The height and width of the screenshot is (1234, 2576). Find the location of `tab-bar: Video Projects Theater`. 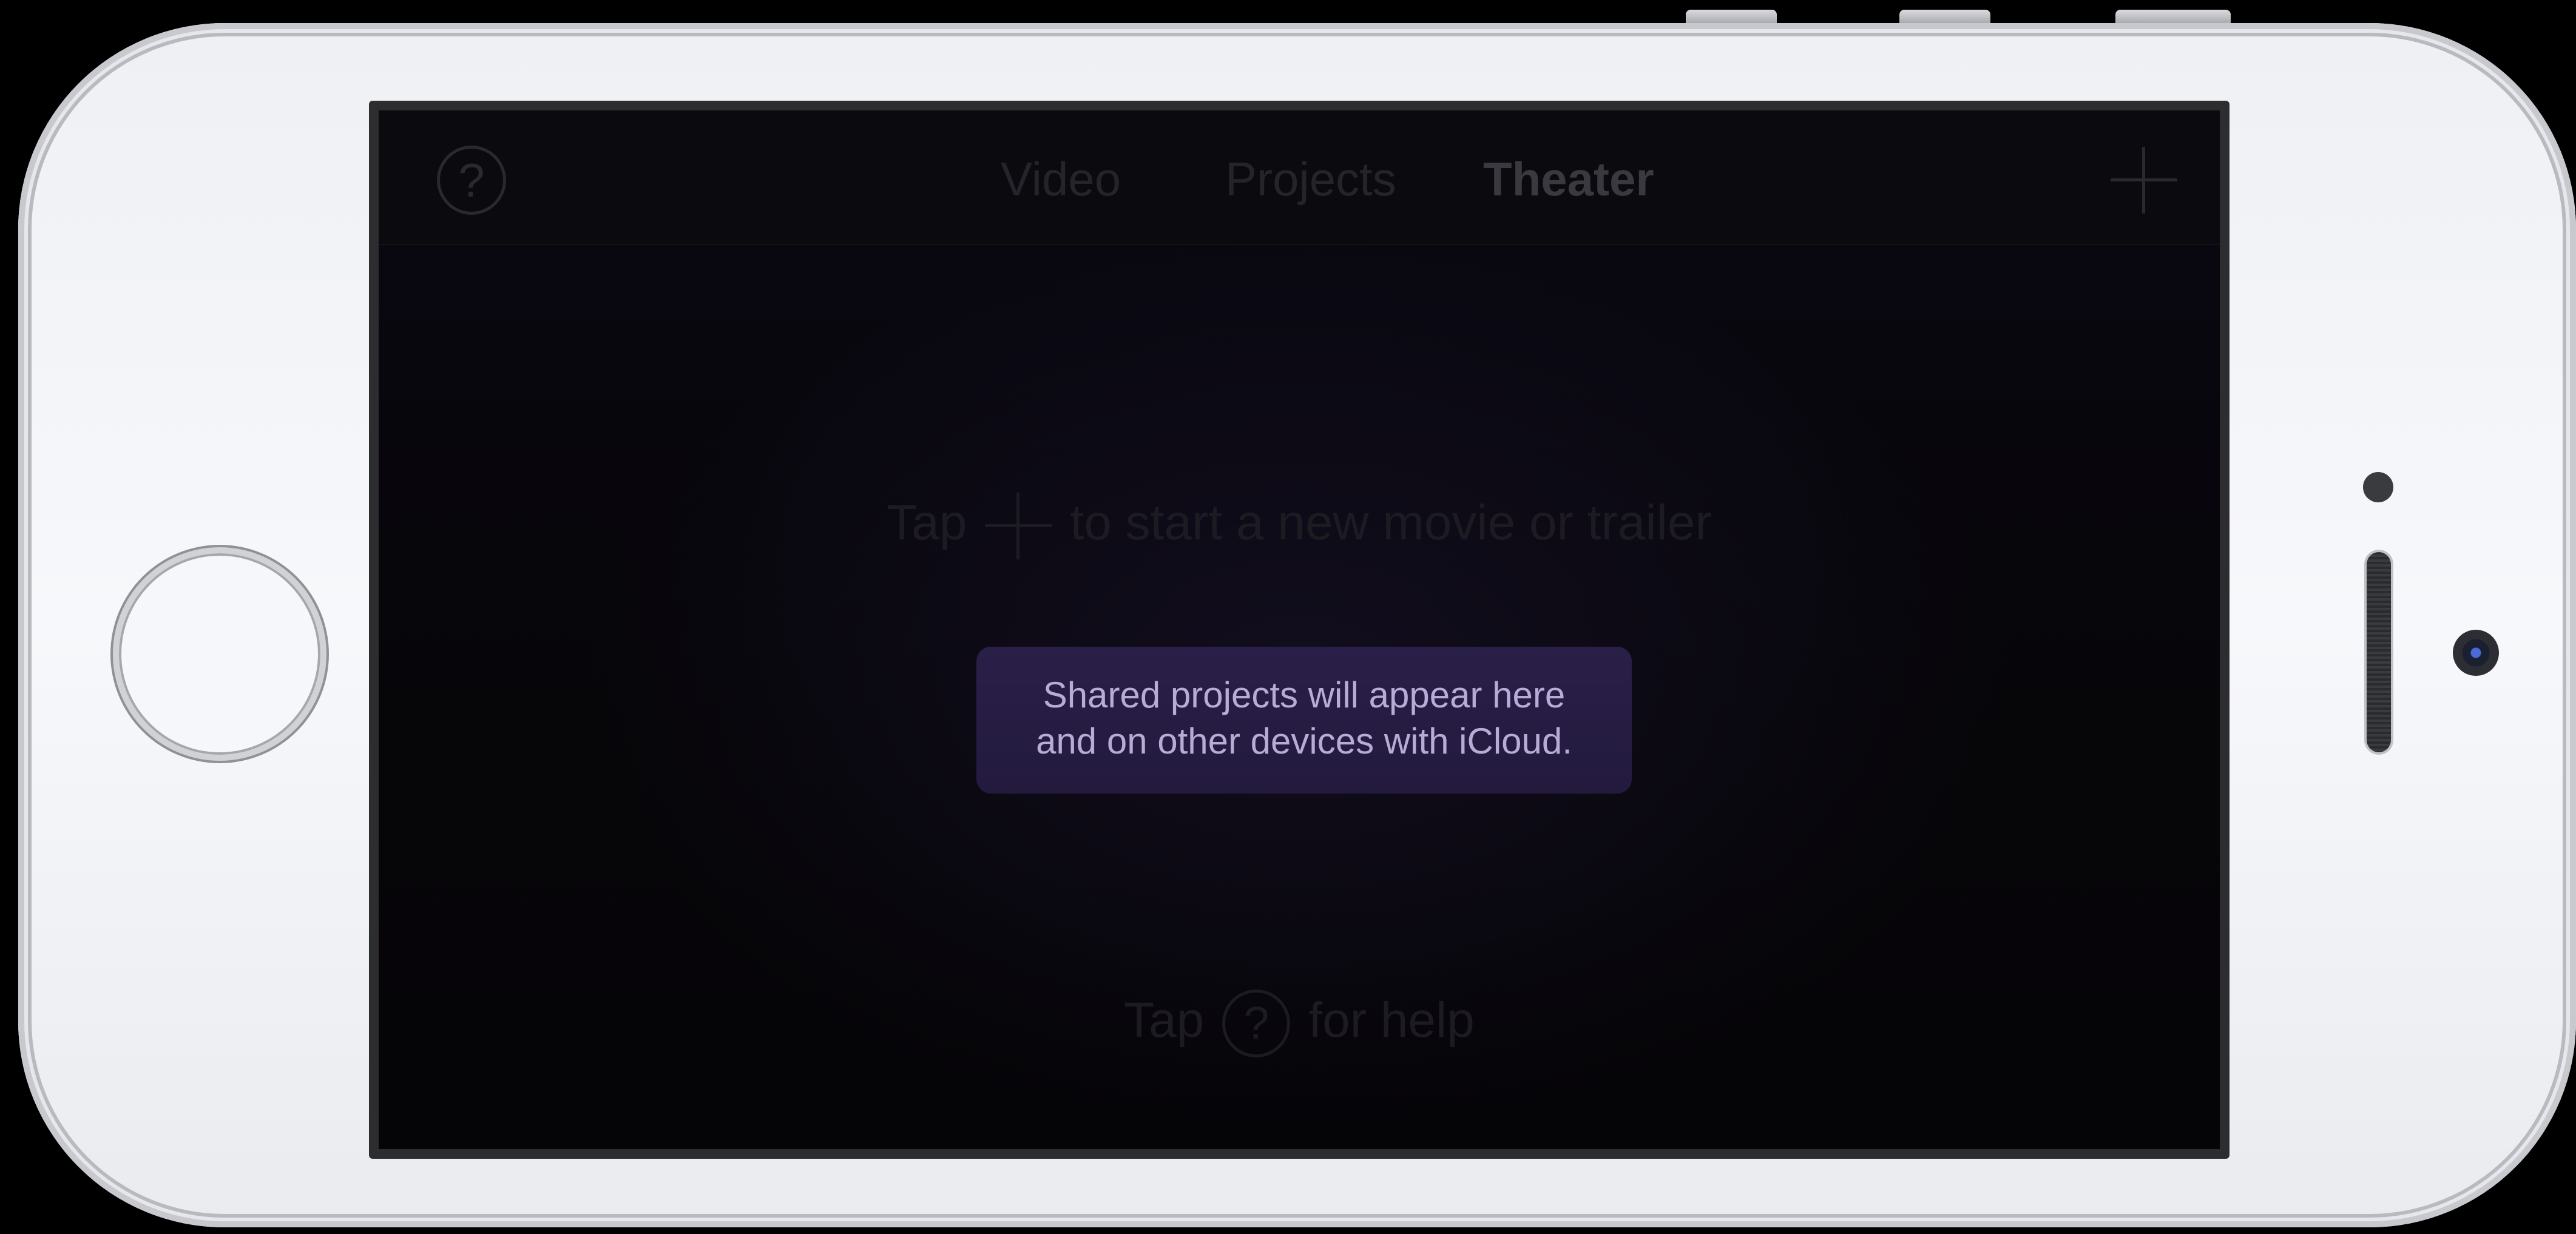

tab-bar: Video Projects Theater is located at coordinates (1299, 179).